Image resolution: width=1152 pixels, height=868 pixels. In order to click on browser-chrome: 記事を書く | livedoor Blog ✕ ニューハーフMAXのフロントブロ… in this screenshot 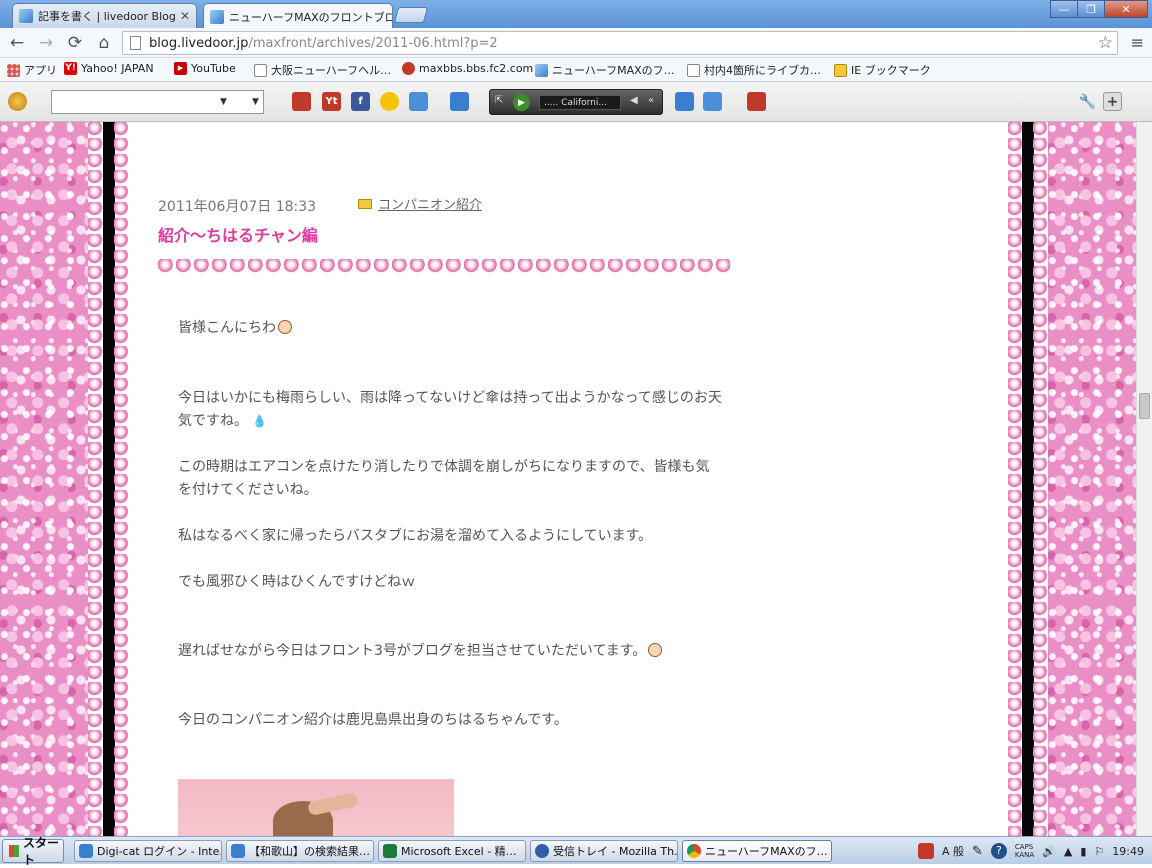, I will do `click(576, 61)`.